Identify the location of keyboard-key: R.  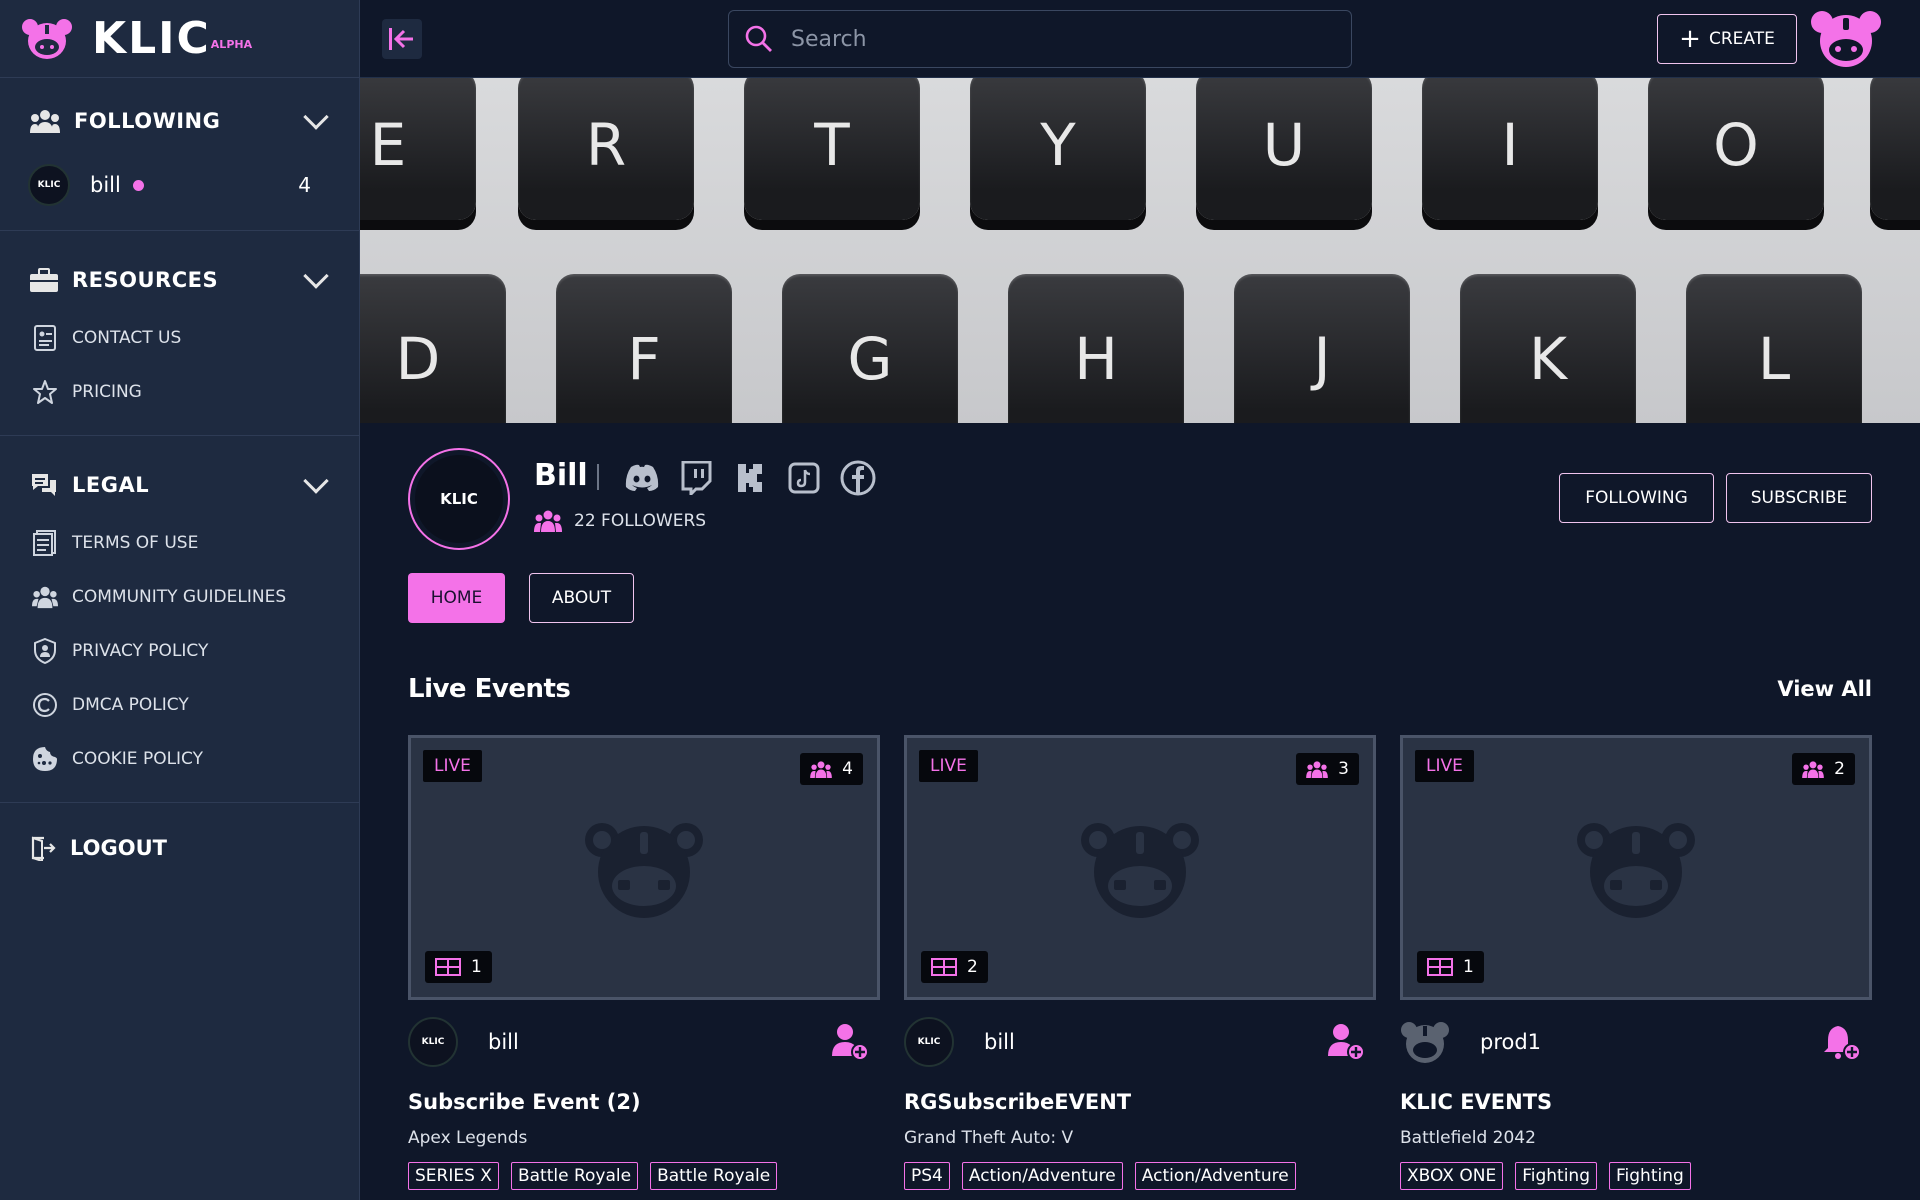
(606, 149).